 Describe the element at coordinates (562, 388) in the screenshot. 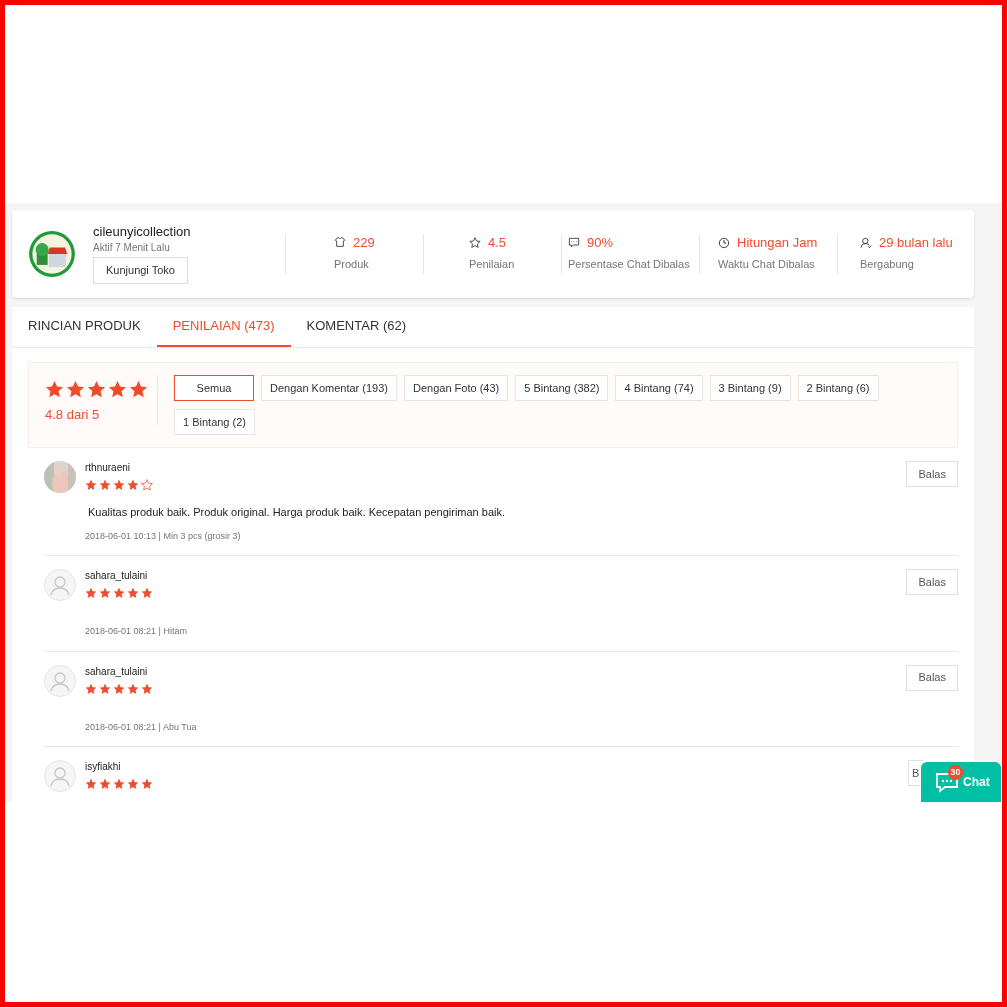

I see `filter-button: 5 Bintang (382)` at that location.